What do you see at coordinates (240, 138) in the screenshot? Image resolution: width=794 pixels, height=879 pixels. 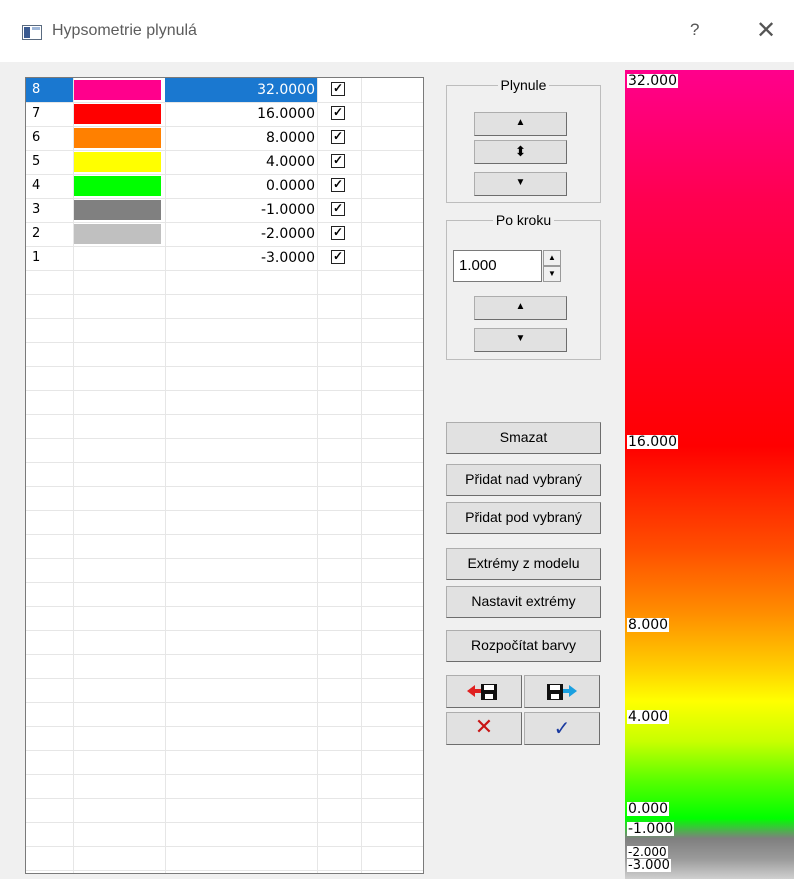 I see `row-value: 8.0000` at bounding box center [240, 138].